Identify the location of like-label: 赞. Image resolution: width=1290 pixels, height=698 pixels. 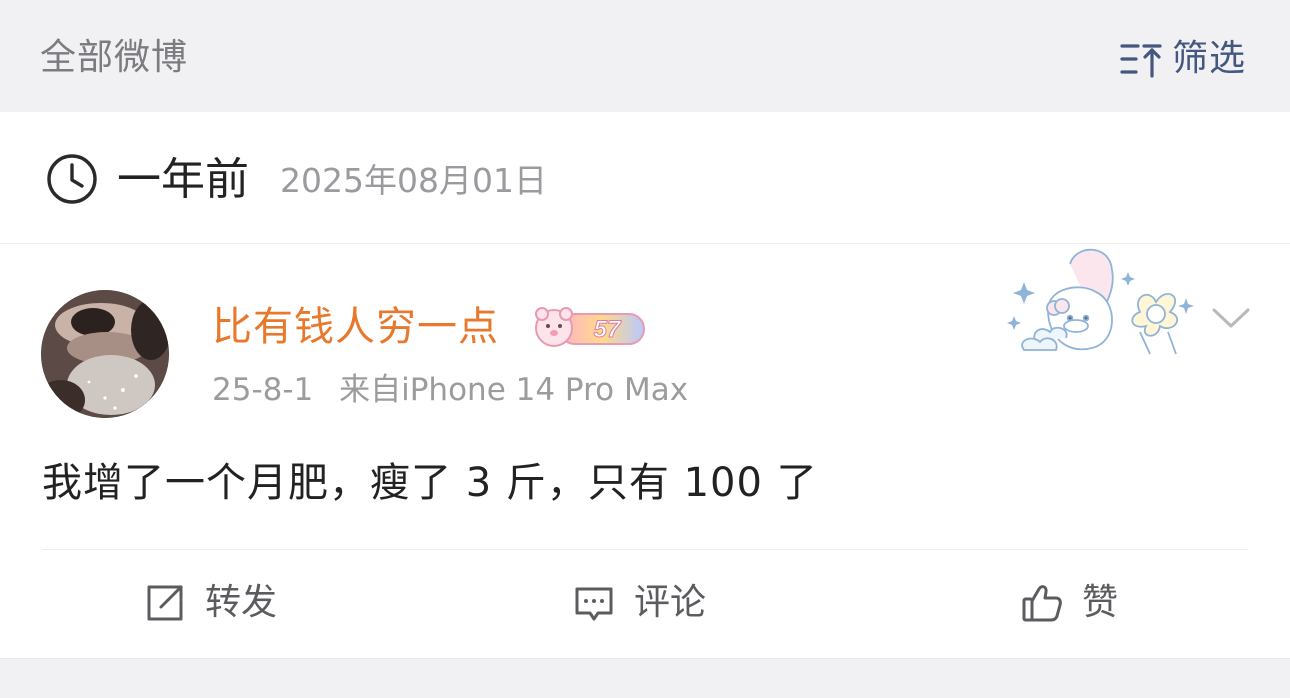
(1100, 602).